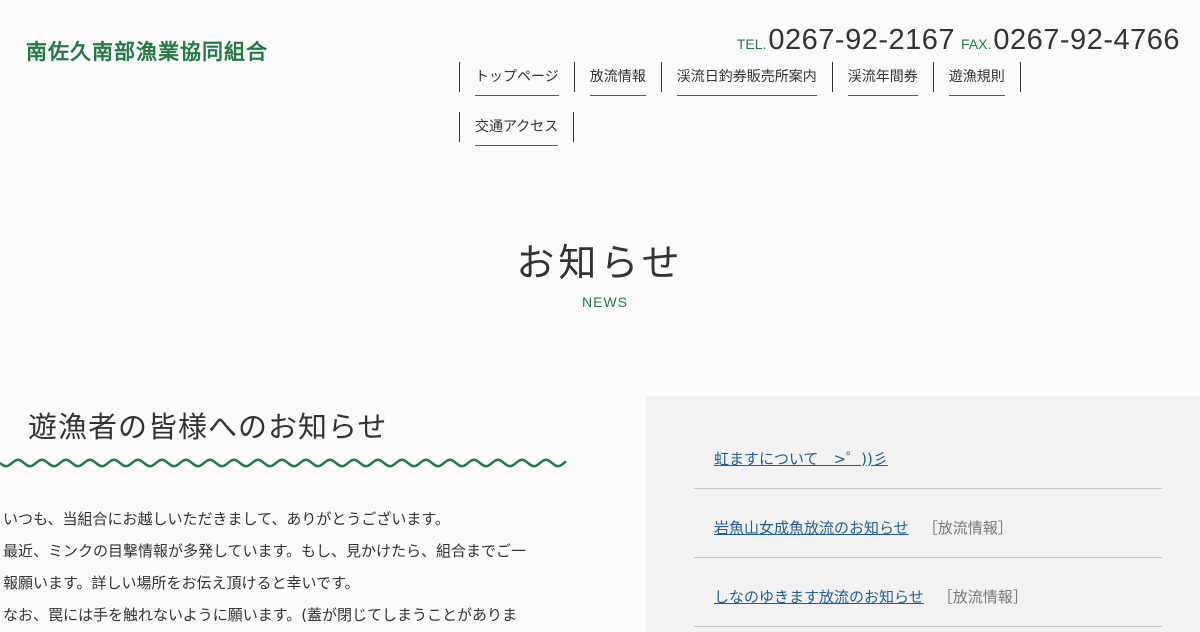  I want to click on post-paragraph: 報願います。詳しい場所をお伝え頂けると幸いです。, so click(181, 583).